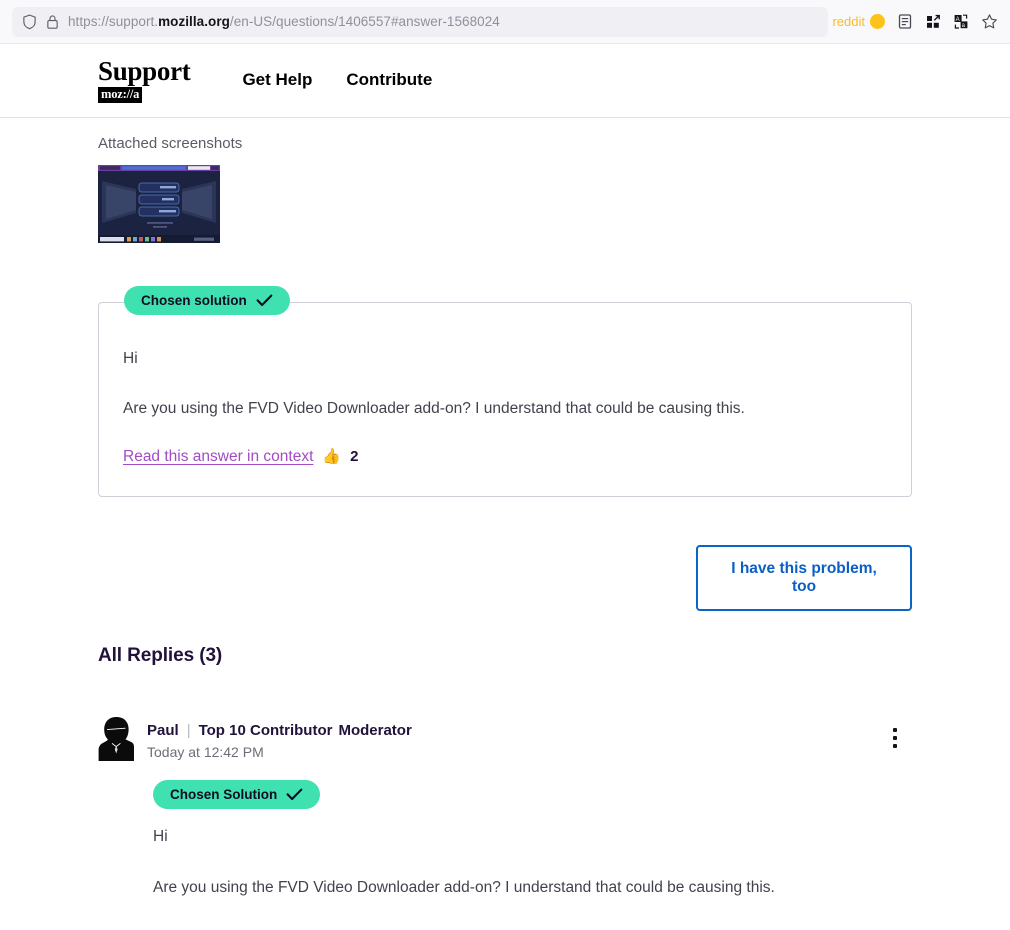  I want to click on reply-author-line: Paul | Top 10 Contributor Moderator, so click(279, 730).